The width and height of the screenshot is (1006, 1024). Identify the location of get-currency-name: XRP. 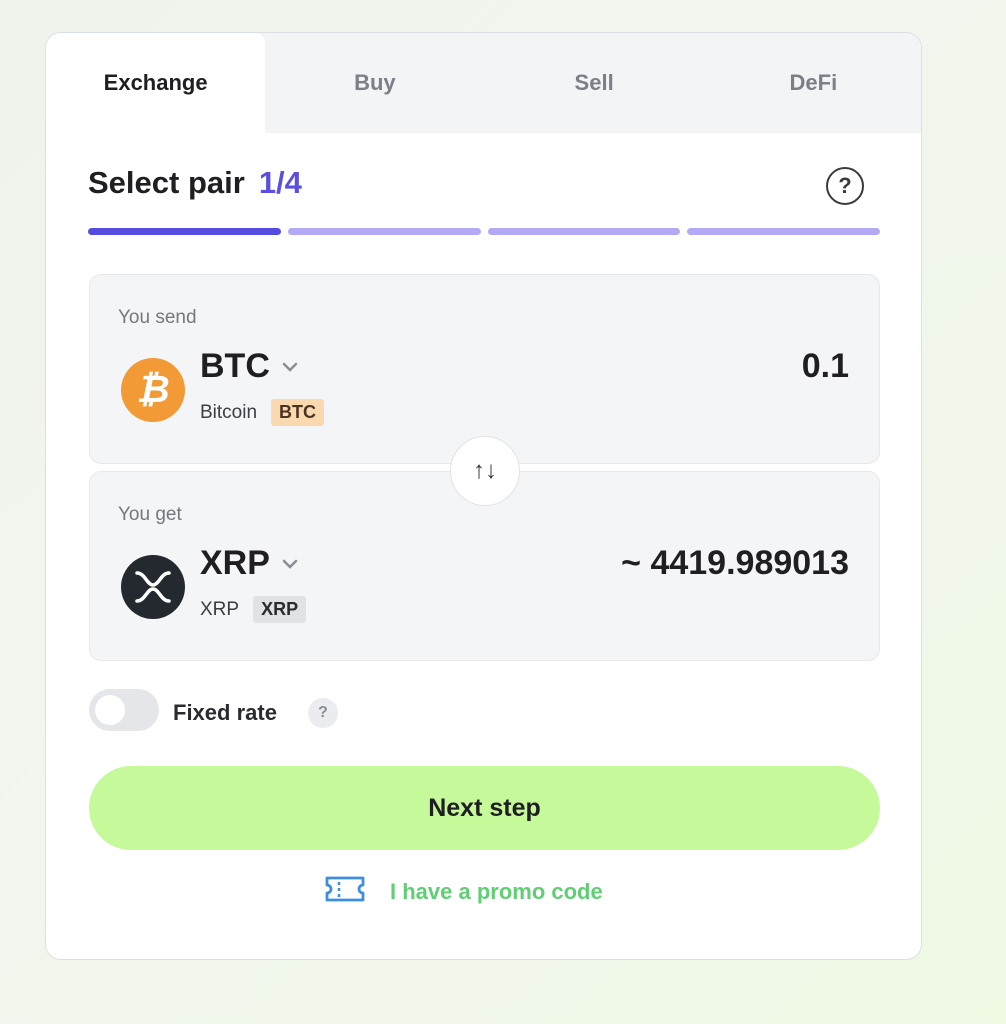
(220, 609).